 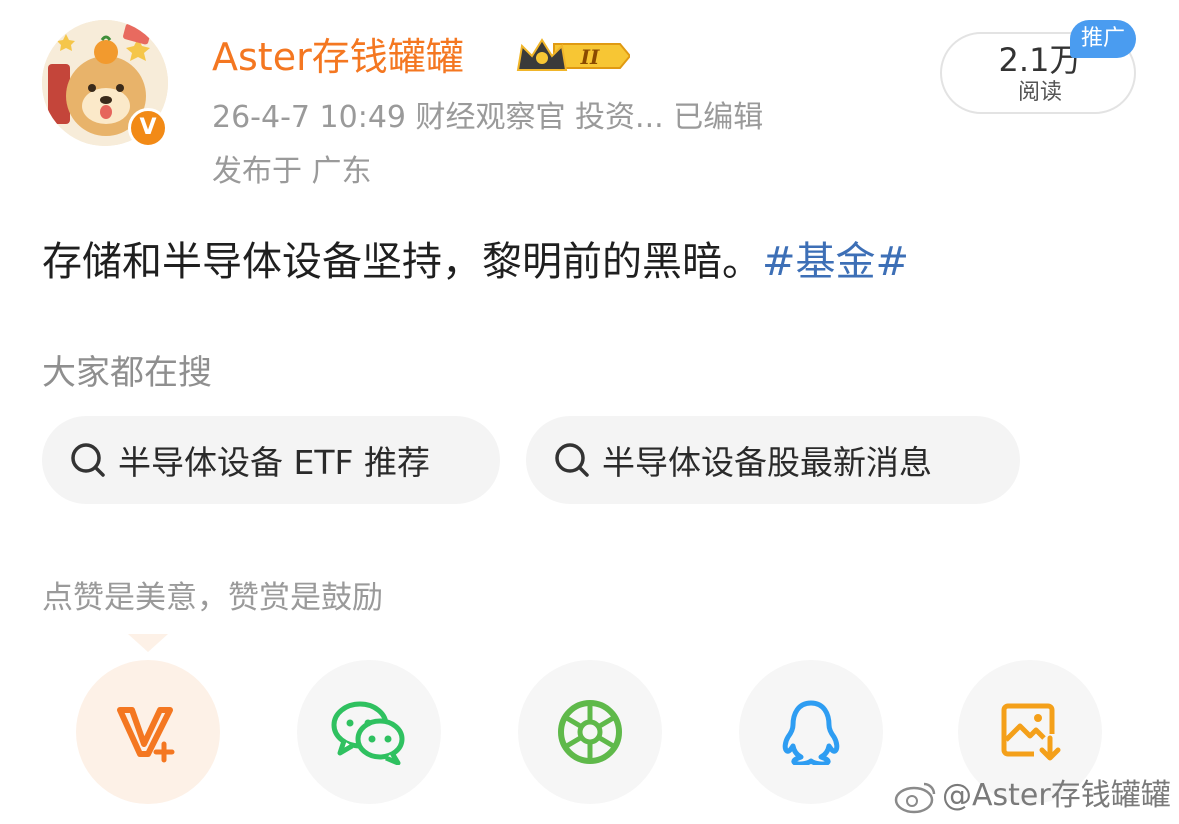 What do you see at coordinates (767, 462) in the screenshot?
I see `search-chip-label: 半导体设备股最新消息` at bounding box center [767, 462].